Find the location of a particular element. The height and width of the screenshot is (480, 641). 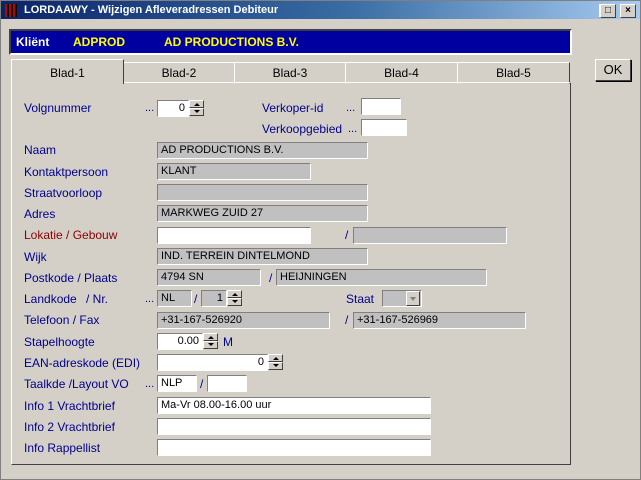

ean-label: EAN-adreskode (EDI) is located at coordinates (82, 363).